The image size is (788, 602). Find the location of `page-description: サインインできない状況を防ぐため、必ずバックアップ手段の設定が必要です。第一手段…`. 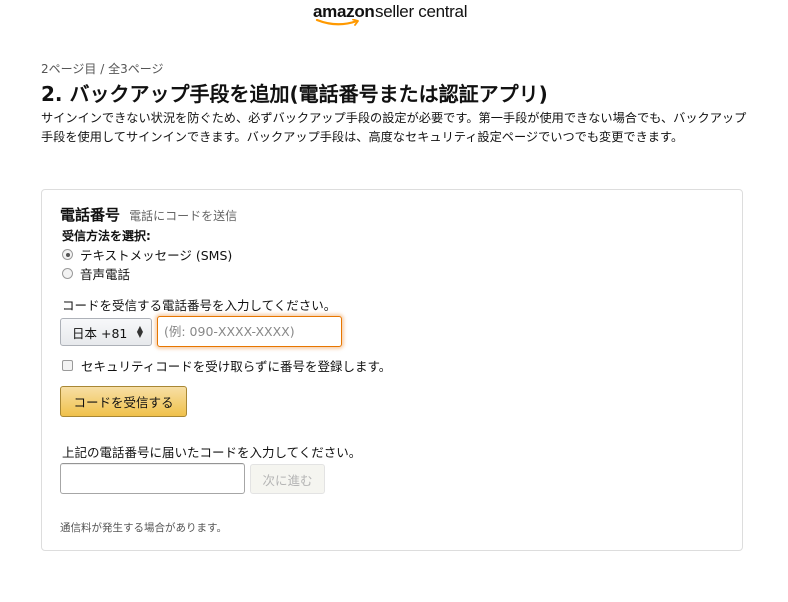

page-description: サインインできない状況を防ぐため、必ずバックアップ手段の設定が必要です。第一手段… is located at coordinates (394, 127).